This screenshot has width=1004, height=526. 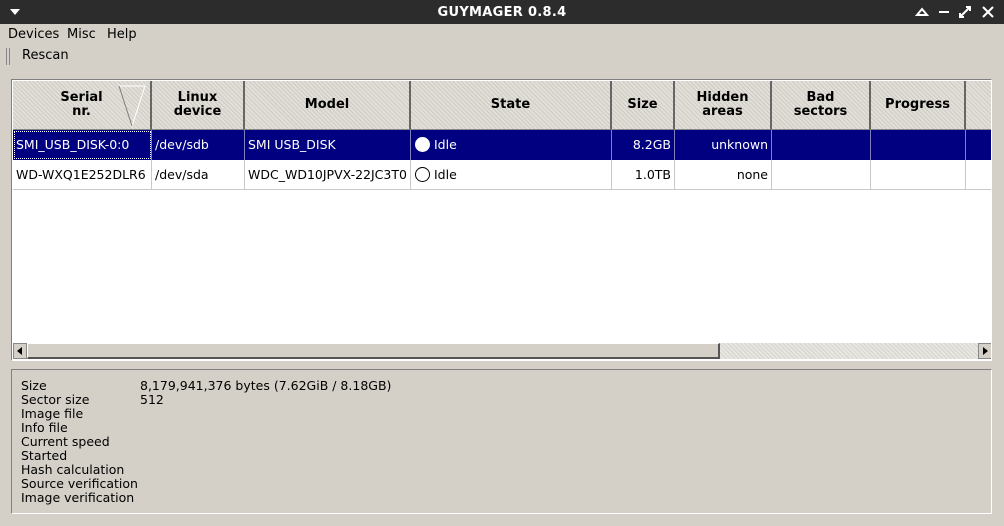 What do you see at coordinates (81, 34) in the screenshot?
I see `menu-misc: Misc` at bounding box center [81, 34].